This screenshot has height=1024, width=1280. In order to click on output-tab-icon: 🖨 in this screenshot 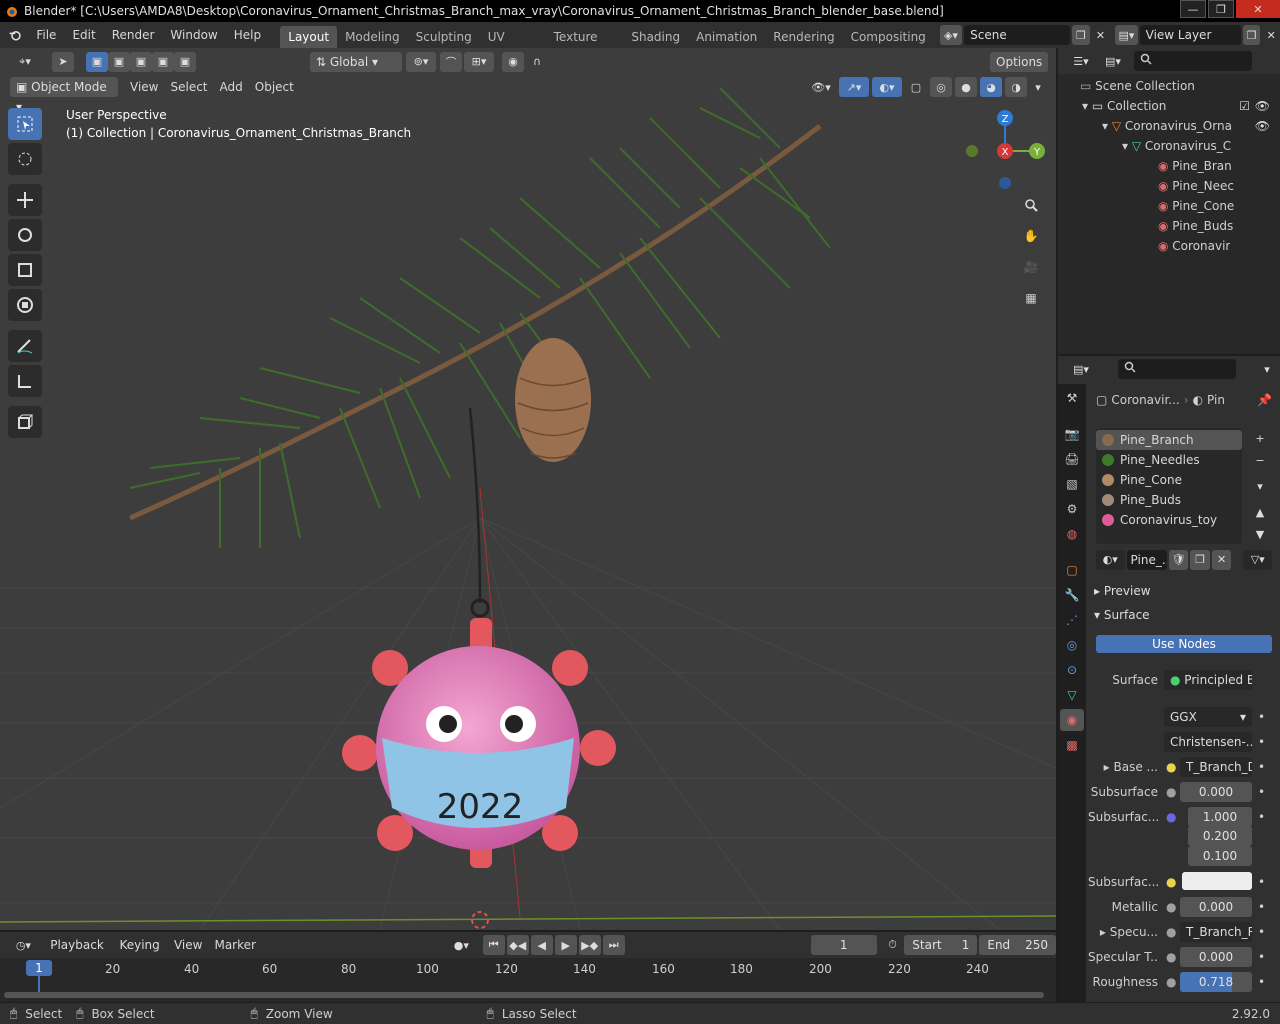, I will do `click(1072, 459)`.